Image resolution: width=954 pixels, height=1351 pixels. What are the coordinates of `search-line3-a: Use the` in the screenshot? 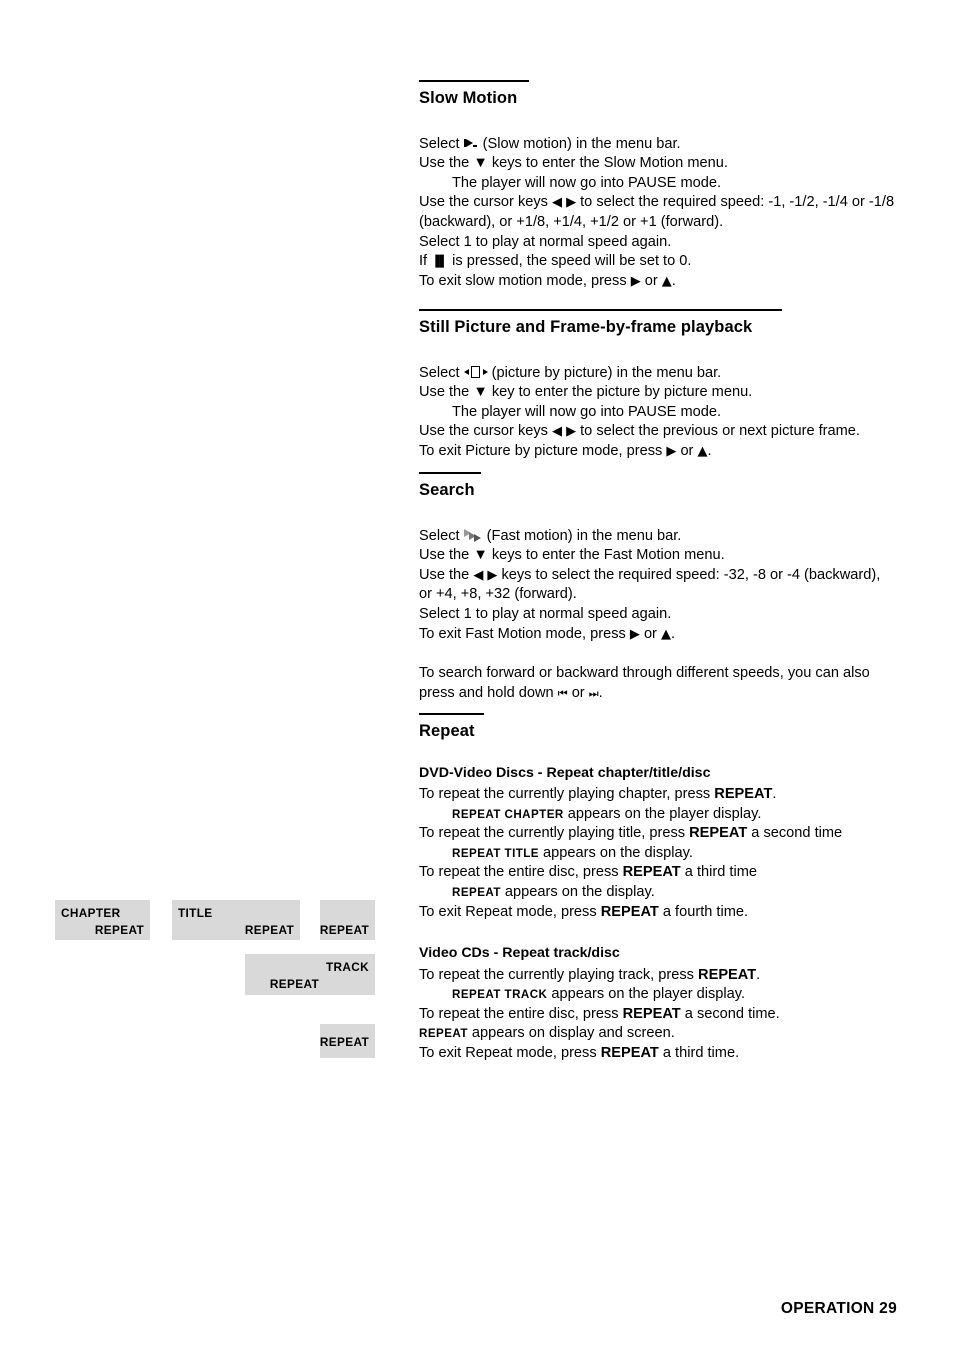 It's located at (446, 574).